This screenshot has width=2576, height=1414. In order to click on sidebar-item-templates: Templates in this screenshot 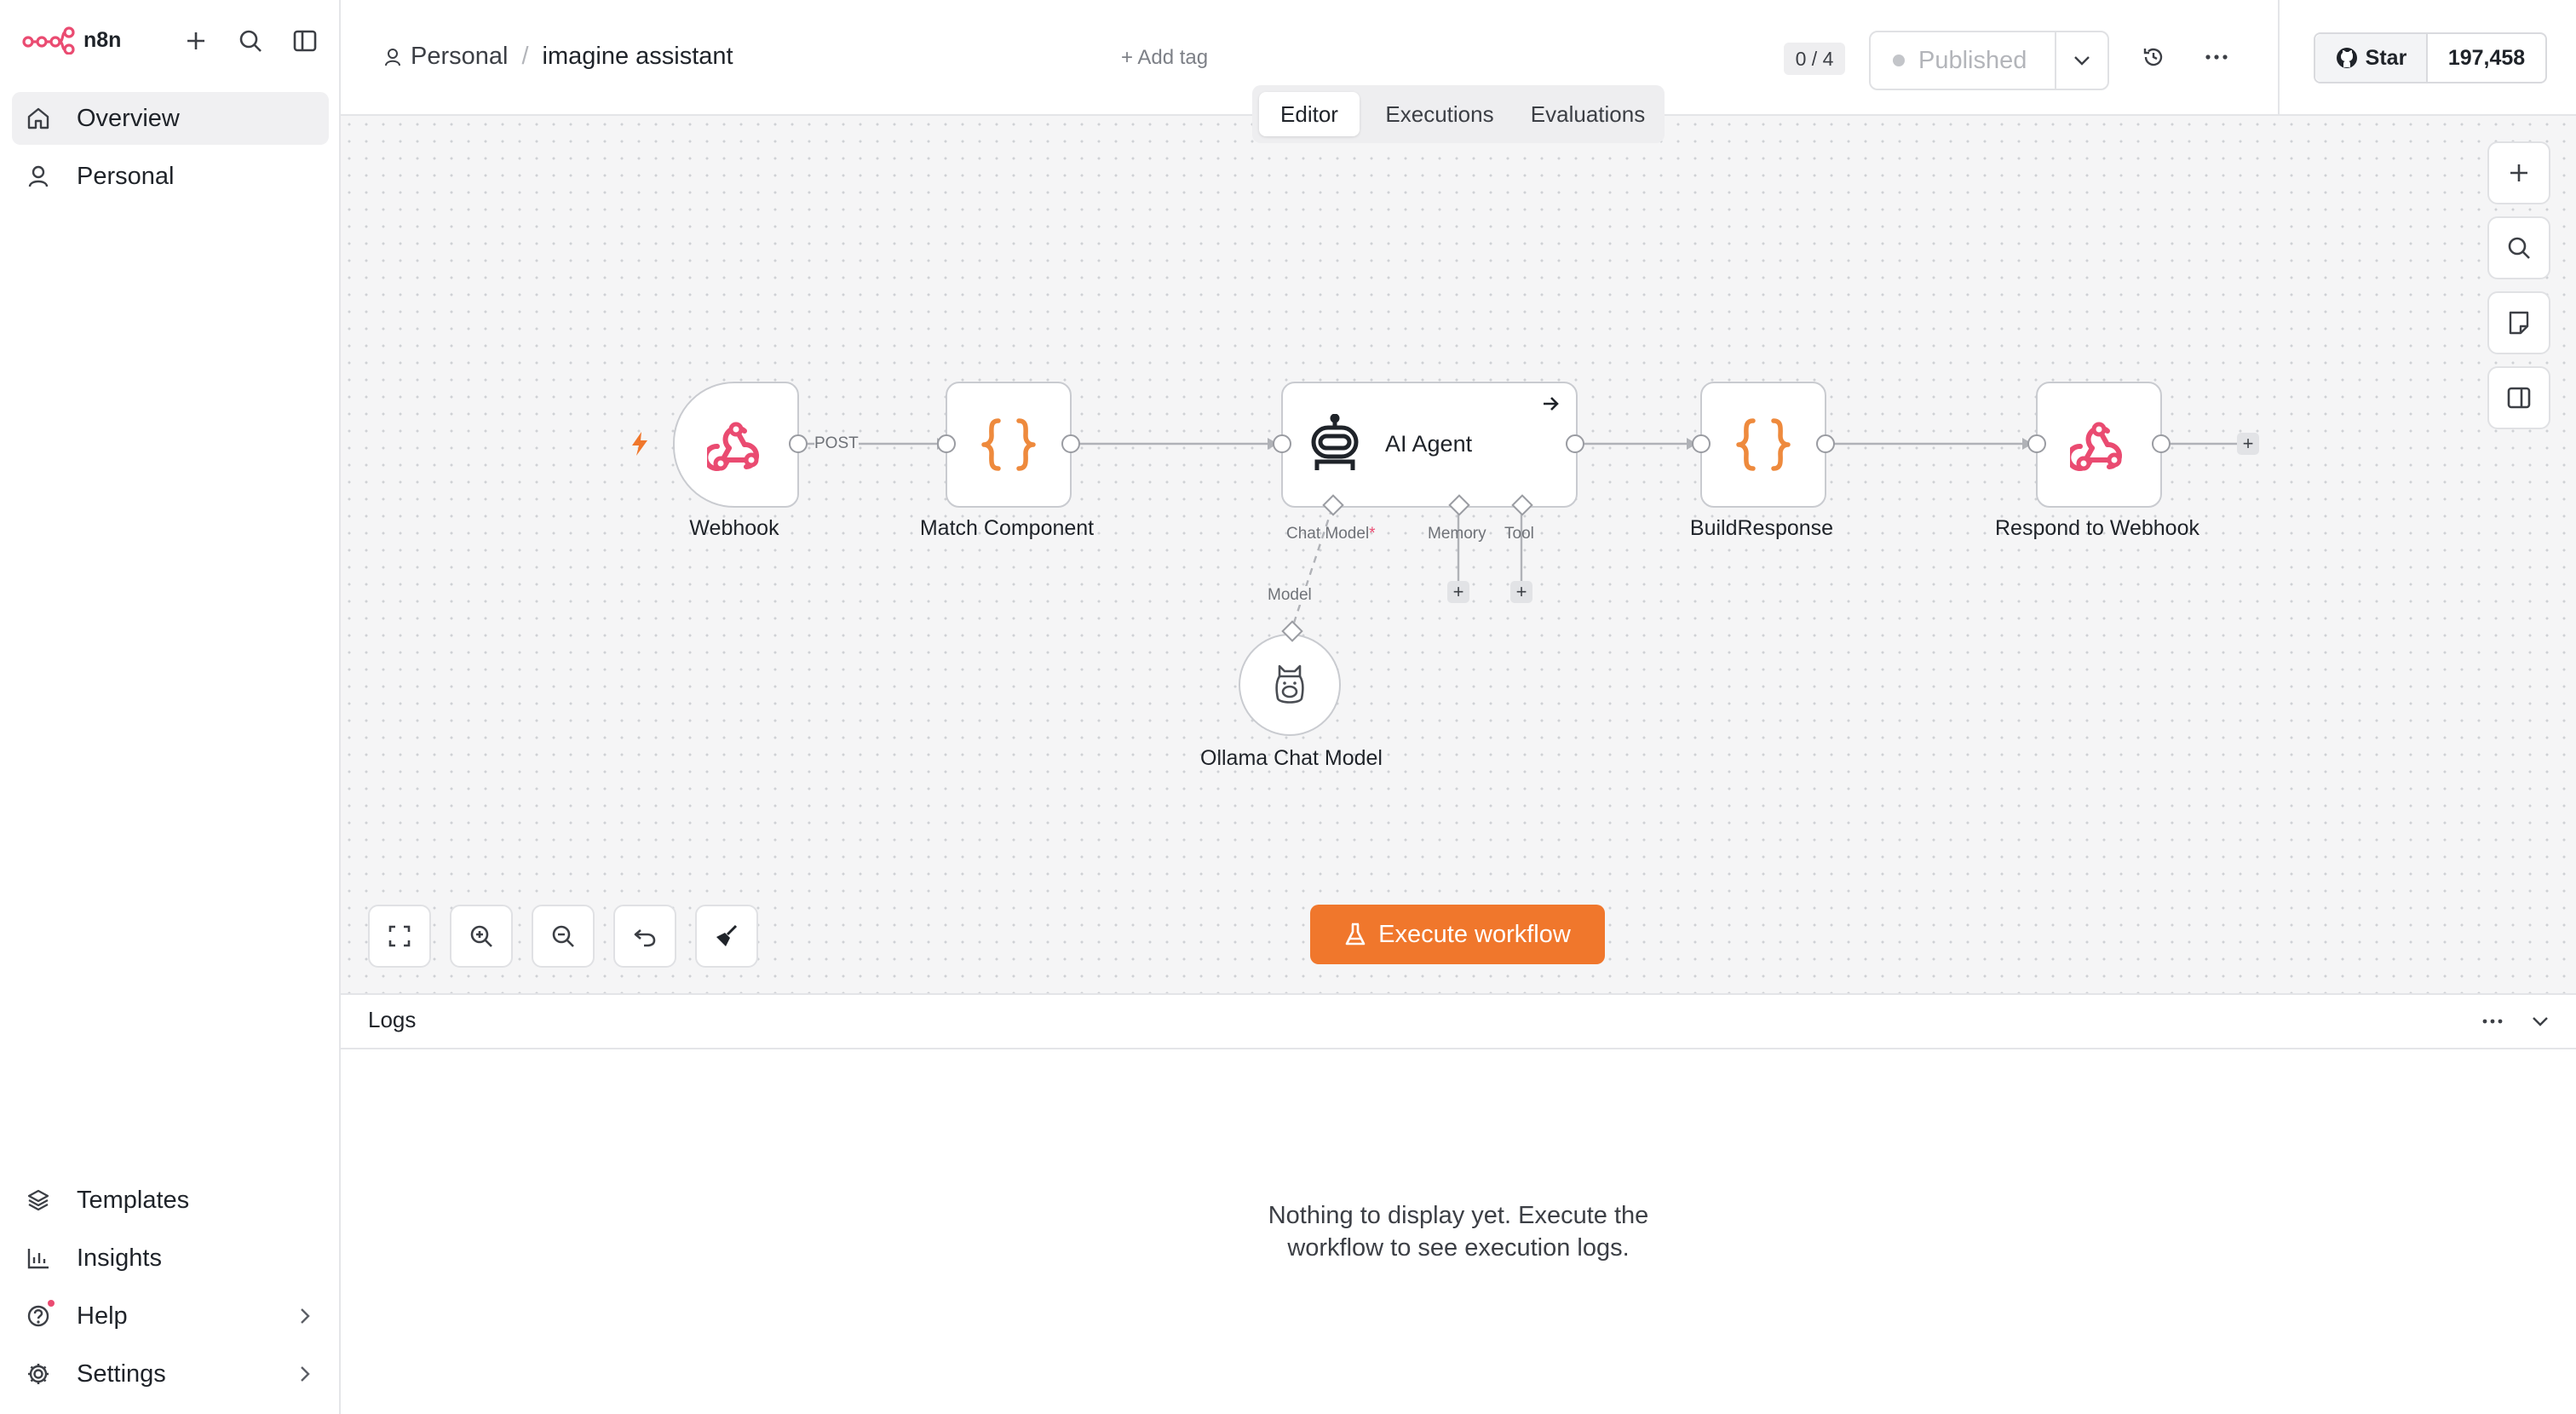, I will do `click(171, 1200)`.